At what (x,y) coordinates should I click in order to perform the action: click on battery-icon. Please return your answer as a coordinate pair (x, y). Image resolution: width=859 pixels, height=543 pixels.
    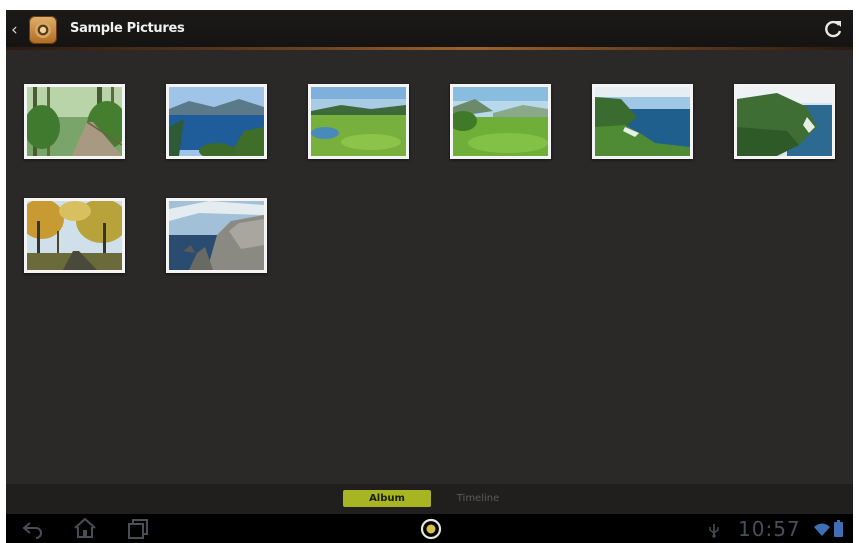
    Looking at the image, I should click on (838, 528).